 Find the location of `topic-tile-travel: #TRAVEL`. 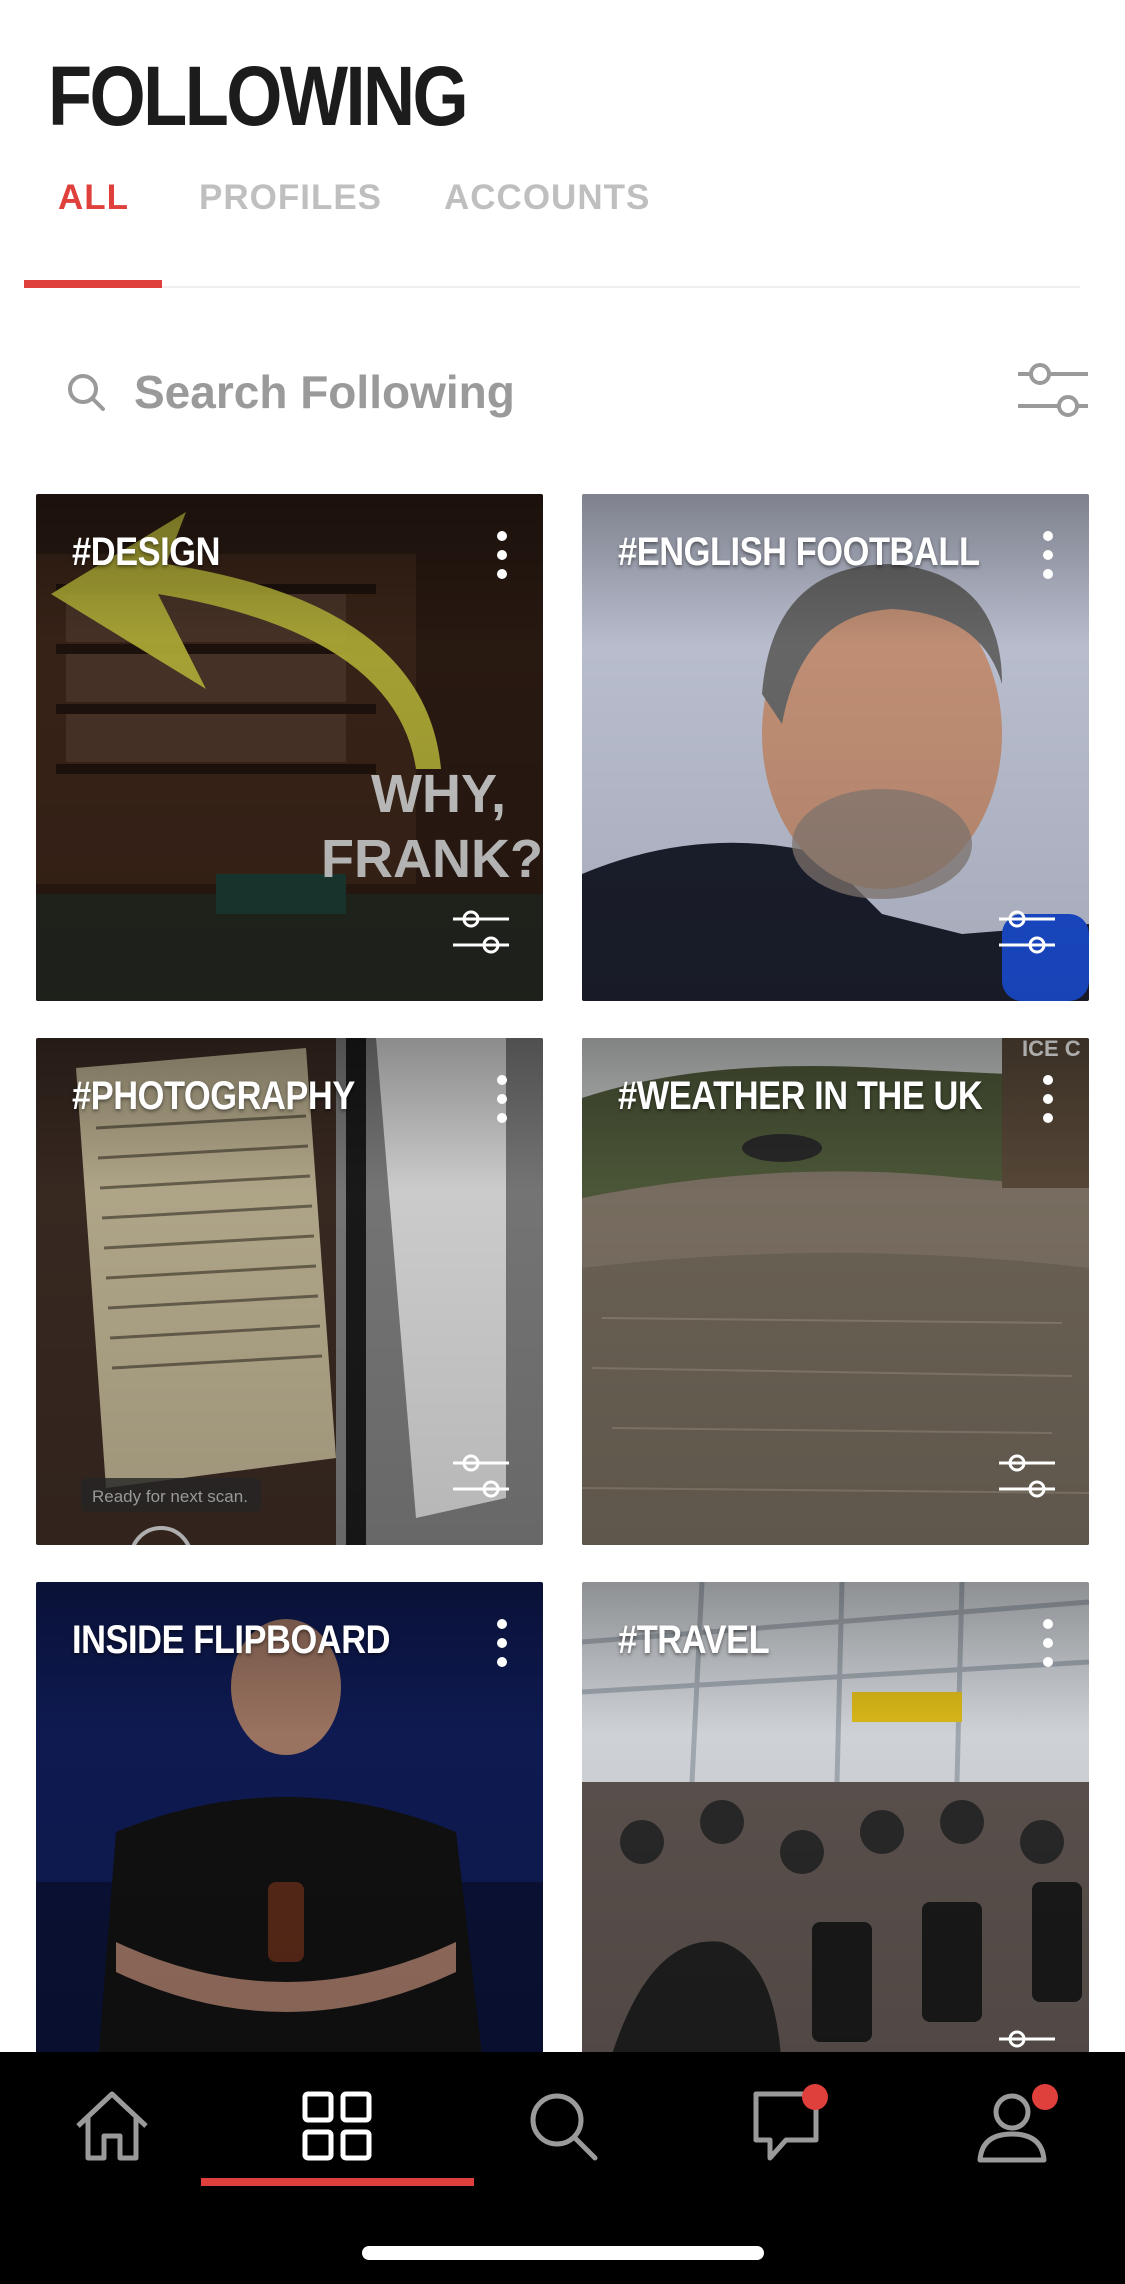

topic-tile-travel: #TRAVEL is located at coordinates (835, 1835).